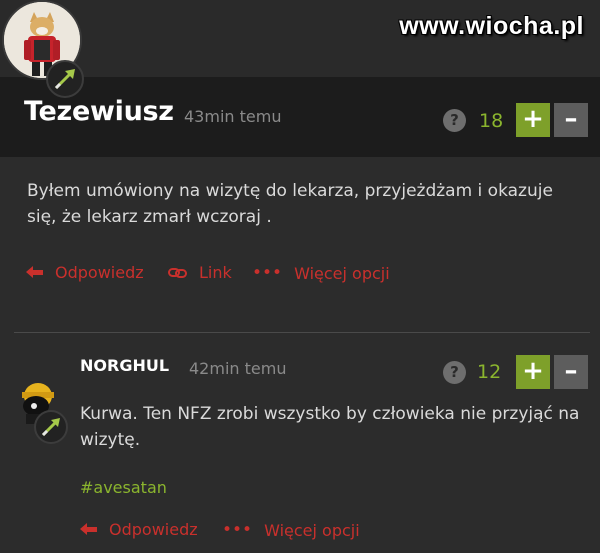  What do you see at coordinates (177, 272) in the screenshot?
I see `chain-link-icon` at bounding box center [177, 272].